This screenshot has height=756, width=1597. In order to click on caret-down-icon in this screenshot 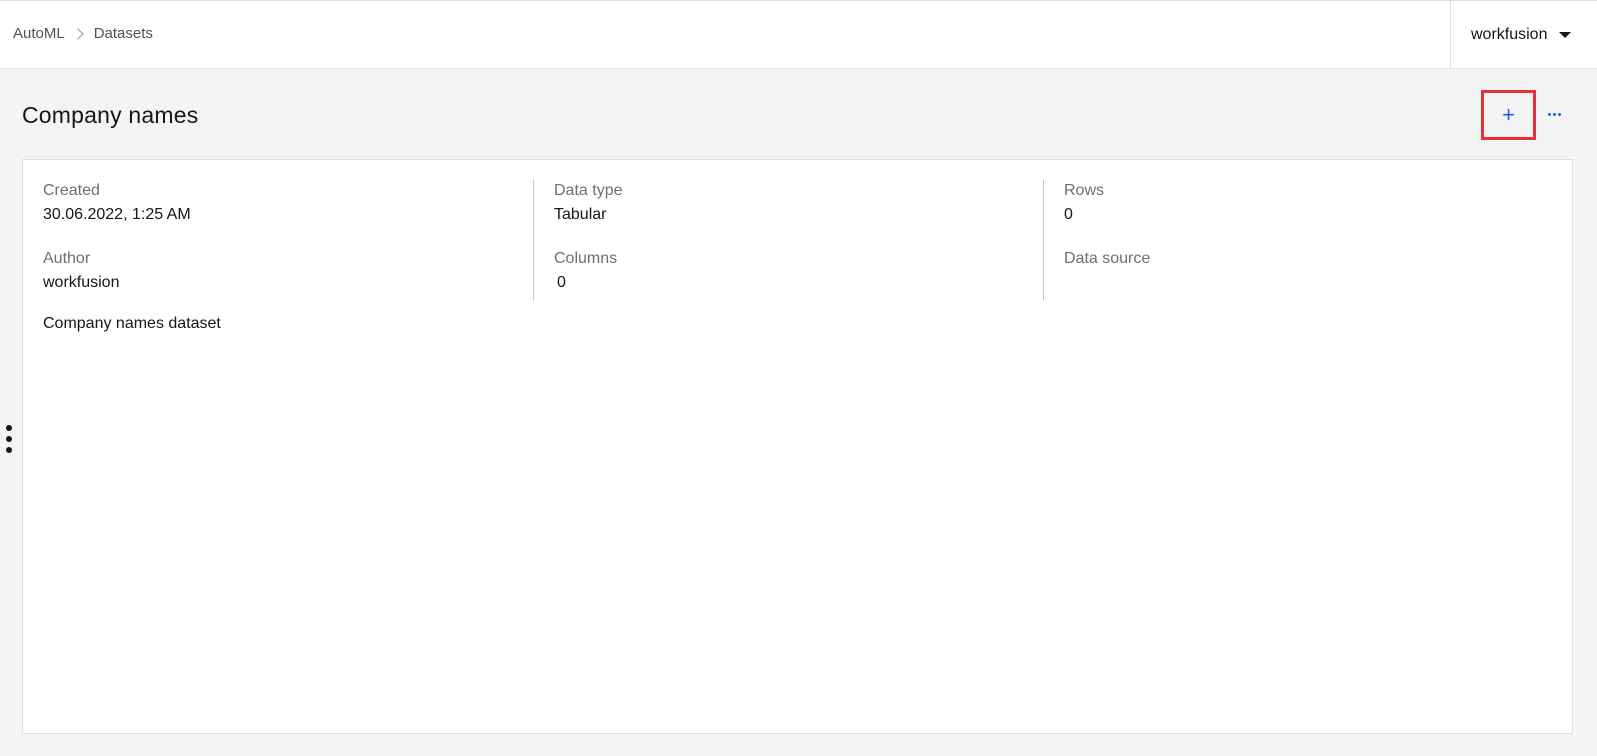, I will do `click(1565, 35)`.